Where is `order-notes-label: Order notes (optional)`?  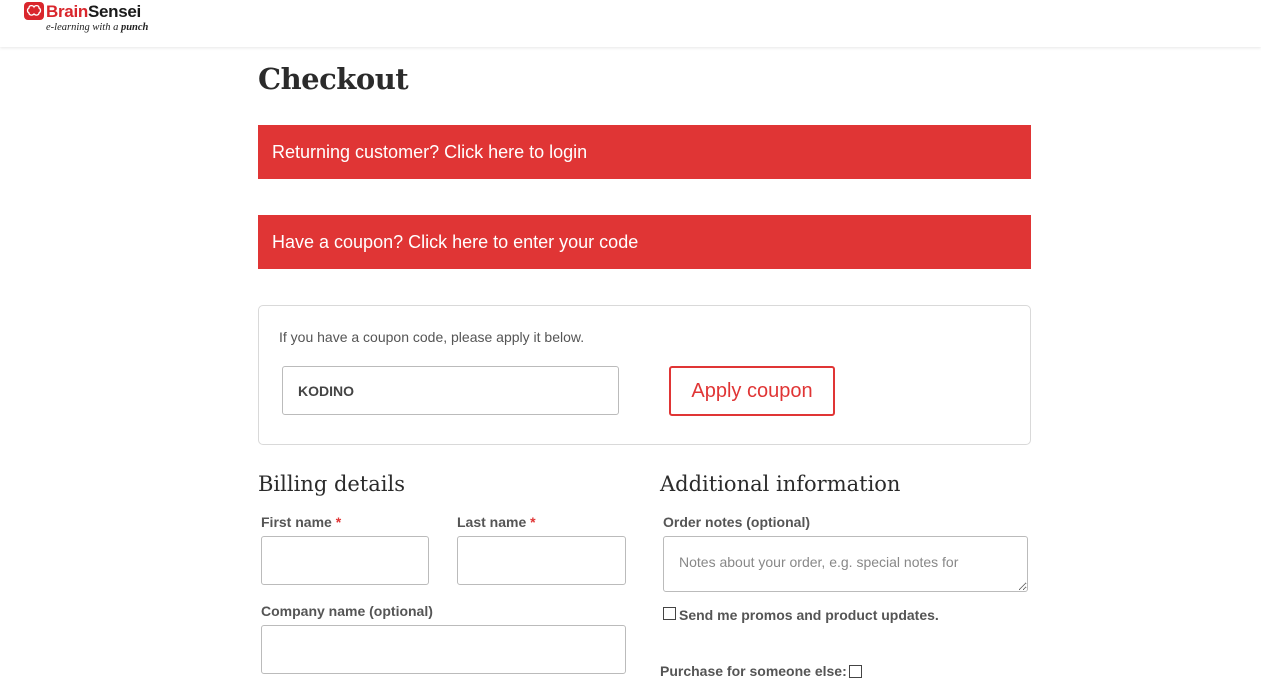
order-notes-label: Order notes (optional) is located at coordinates (736, 522).